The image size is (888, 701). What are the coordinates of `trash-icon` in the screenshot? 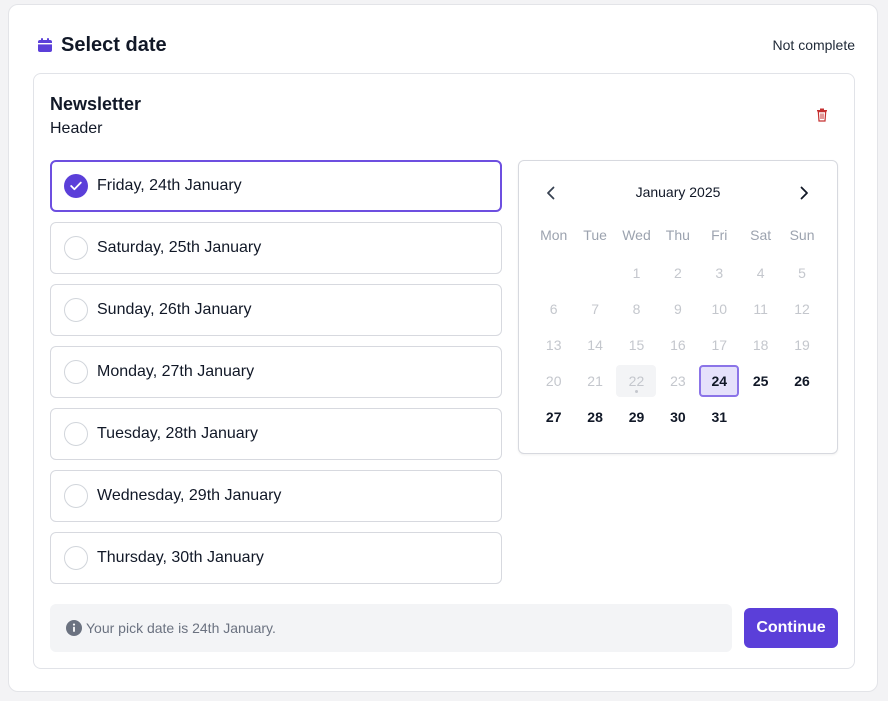 It's located at (822, 115).